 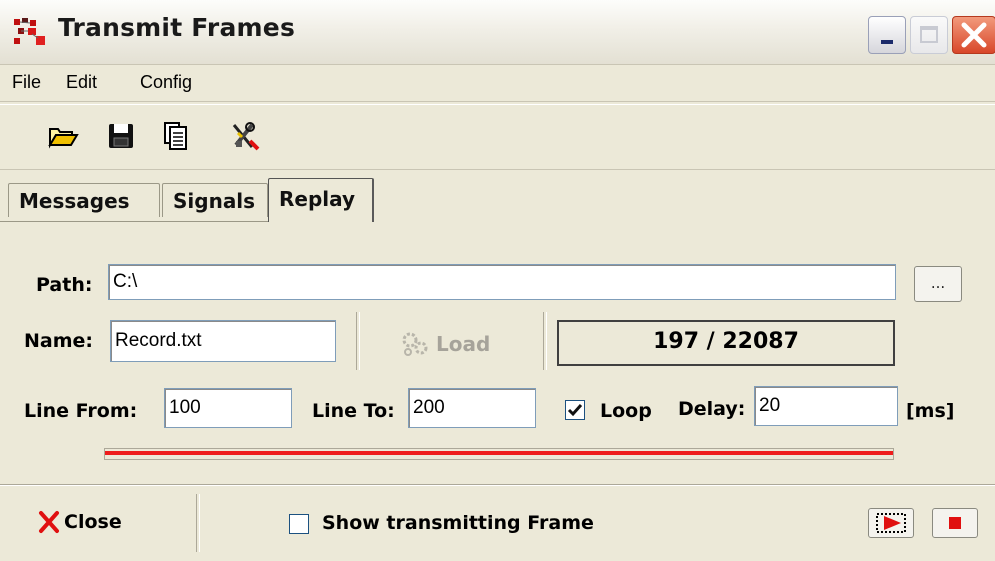 I want to click on menu-edit: Edit, so click(x=81, y=82).